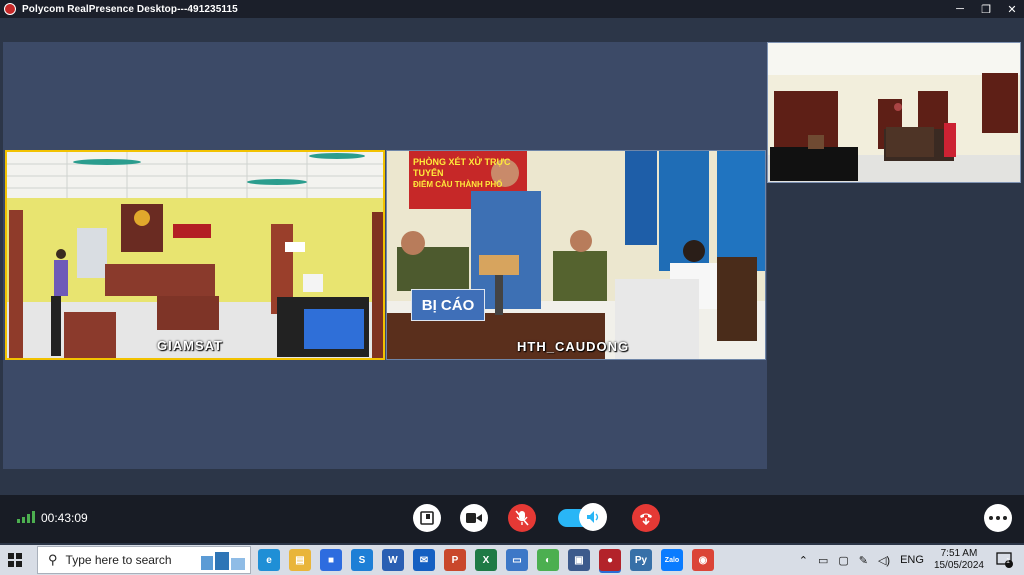 The height and width of the screenshot is (575, 1024). What do you see at coordinates (517, 560) in the screenshot?
I see `taskbar-window-app-icon: ▭` at bounding box center [517, 560].